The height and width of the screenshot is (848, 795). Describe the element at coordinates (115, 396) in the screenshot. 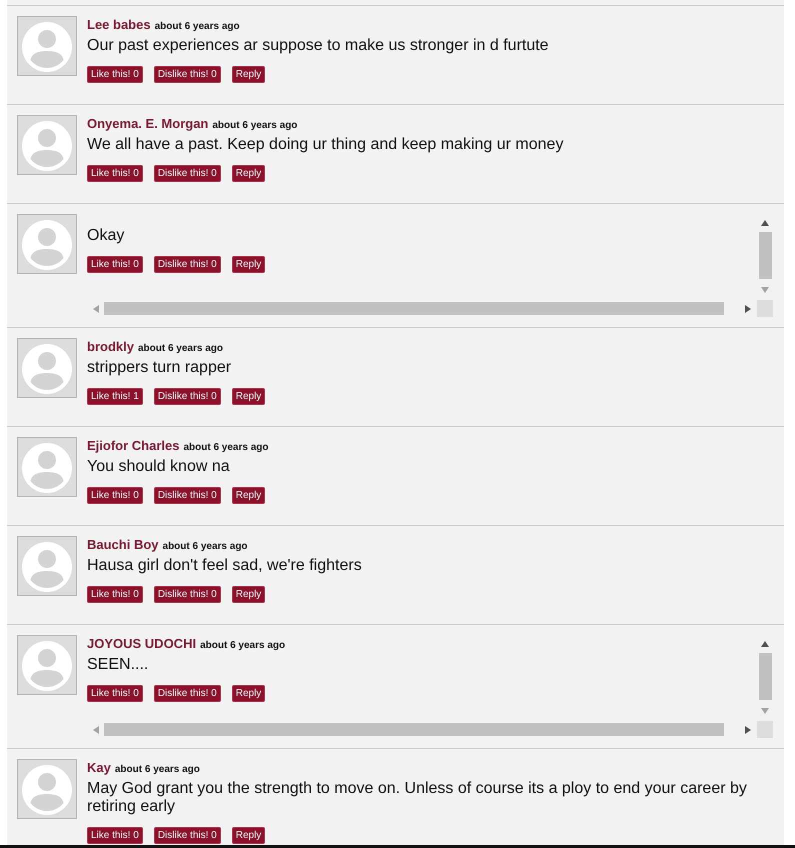

I see `like-button: Like this! 1` at that location.